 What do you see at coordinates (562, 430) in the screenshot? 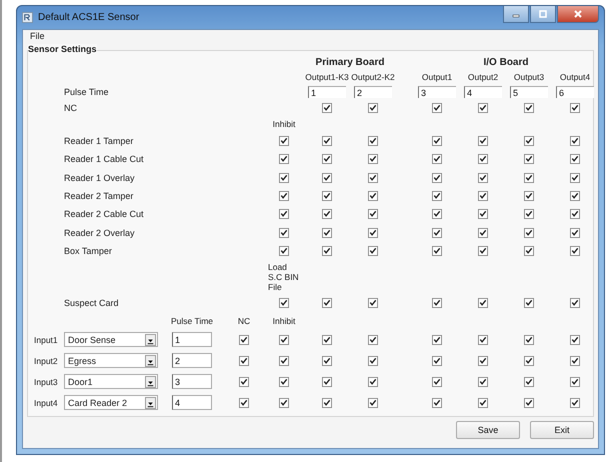
I see `dialog-button: Exit` at bounding box center [562, 430].